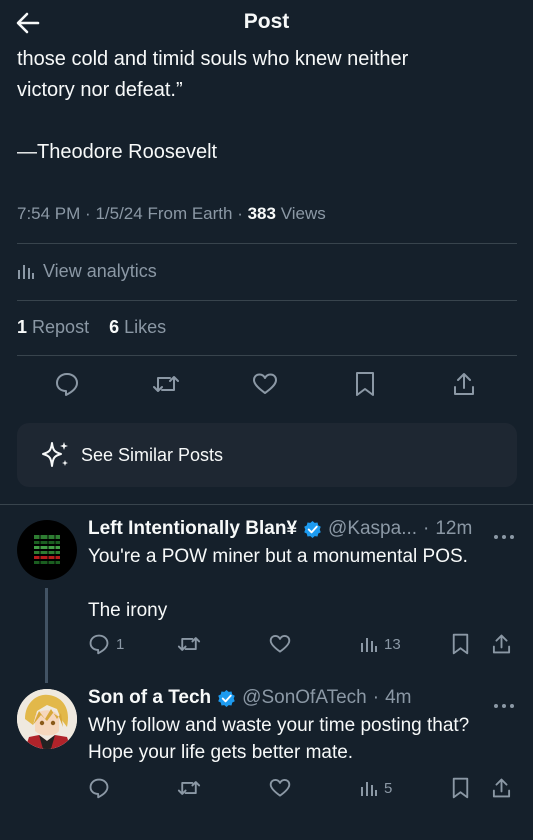 The image size is (533, 840). What do you see at coordinates (388, 788) in the screenshot?
I see `view-count: 5` at bounding box center [388, 788].